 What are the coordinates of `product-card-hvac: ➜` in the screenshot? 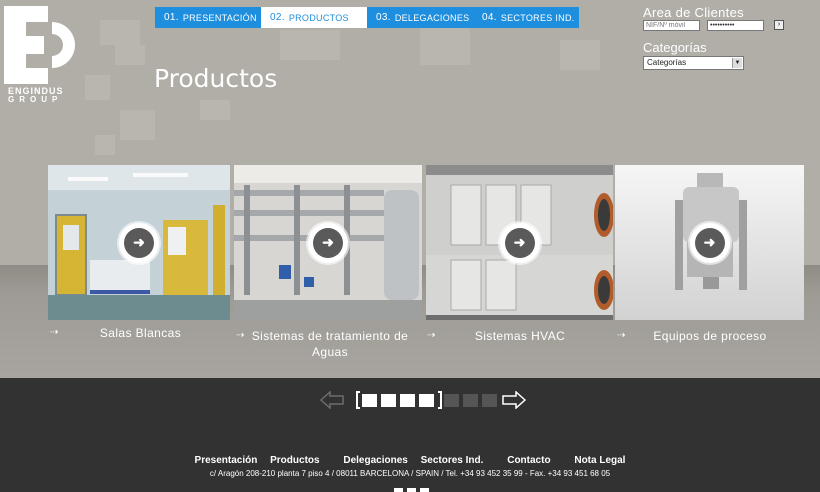 It's located at (519, 242).